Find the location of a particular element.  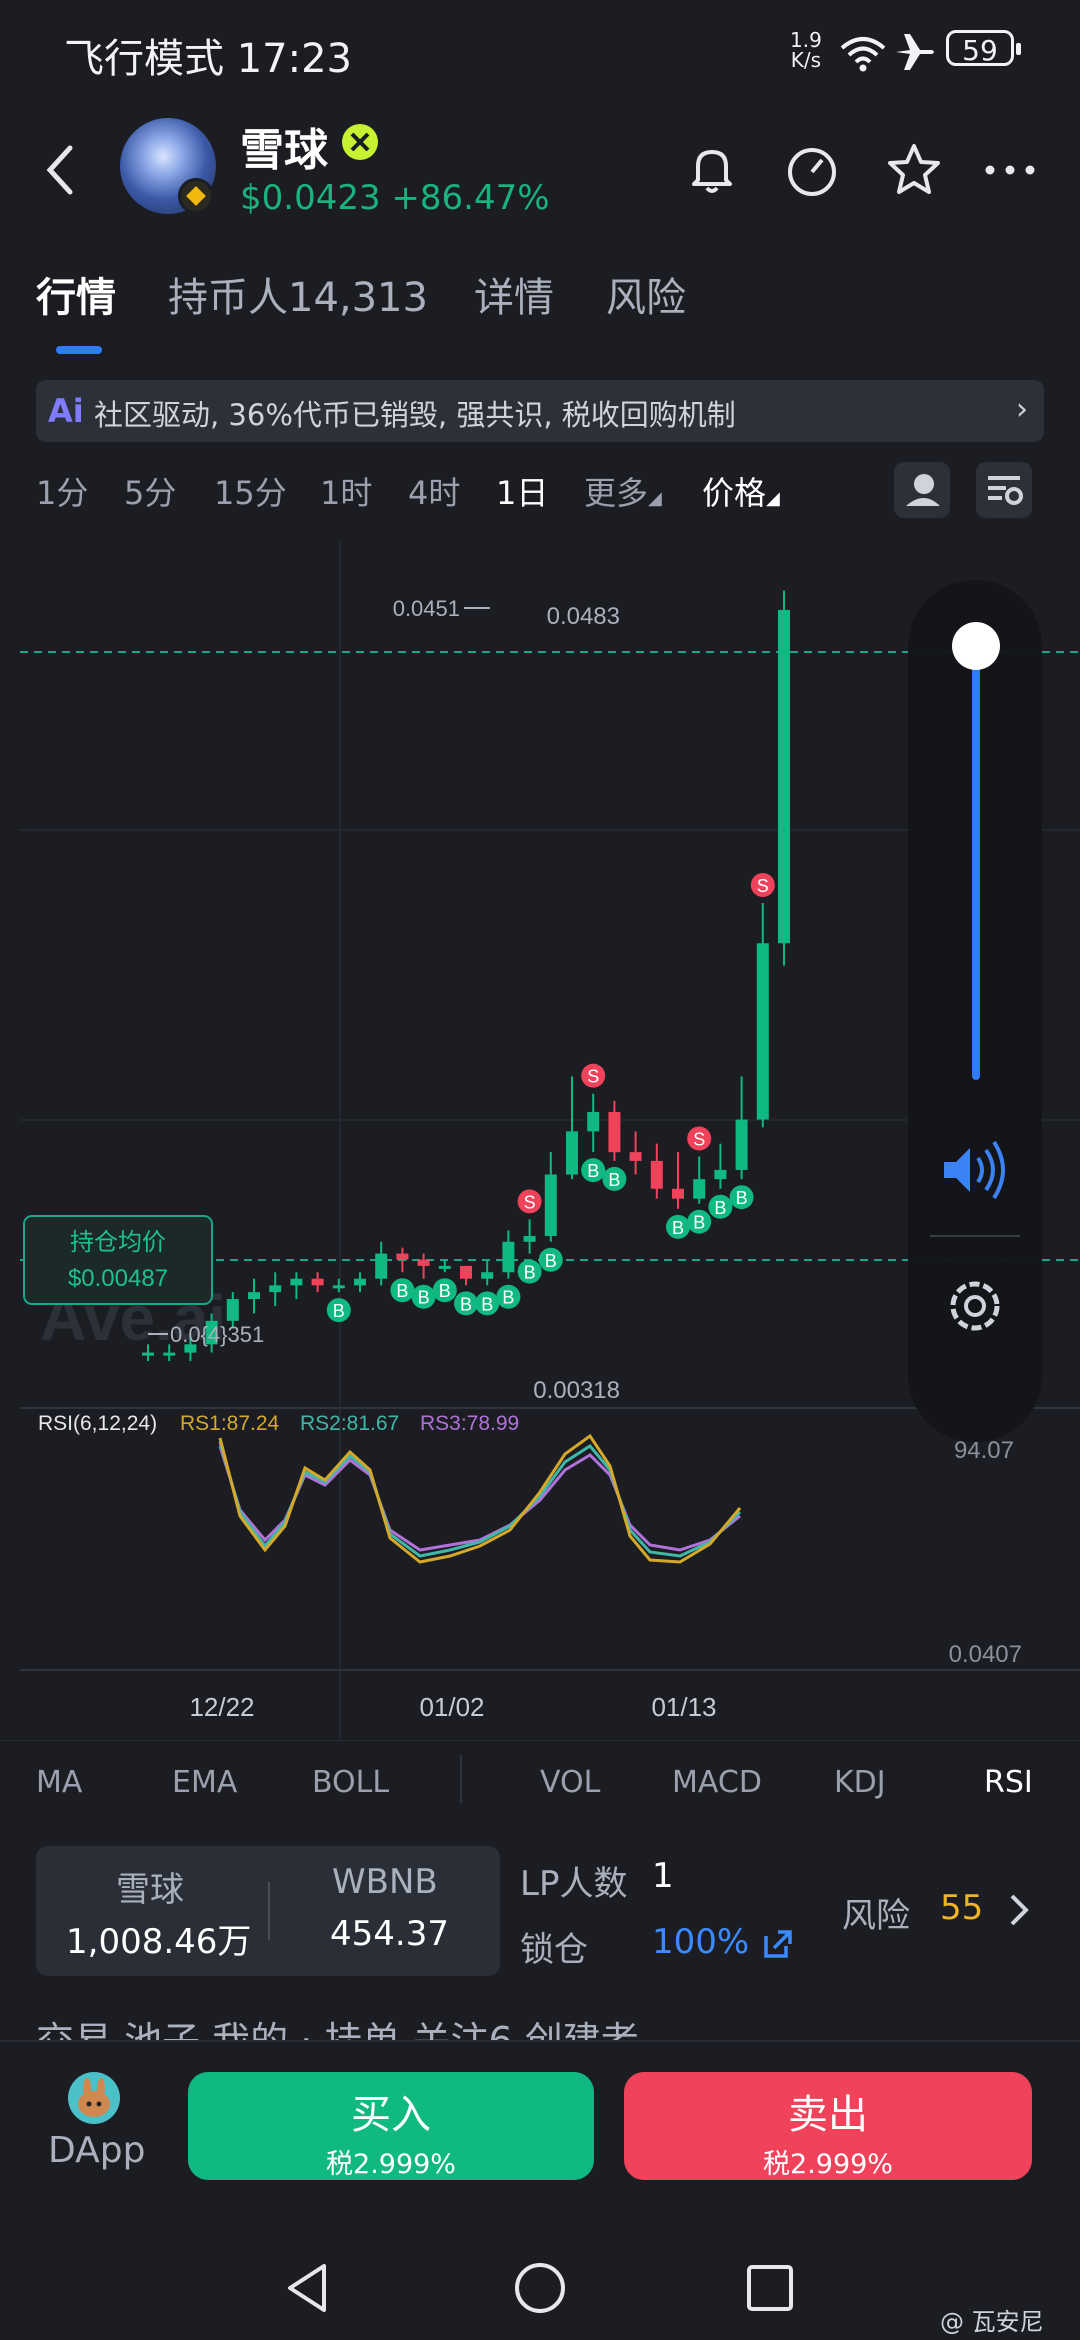

status-bar: 飞行模式 17:23 1.9 K/s 59 is located at coordinates (540, 50).